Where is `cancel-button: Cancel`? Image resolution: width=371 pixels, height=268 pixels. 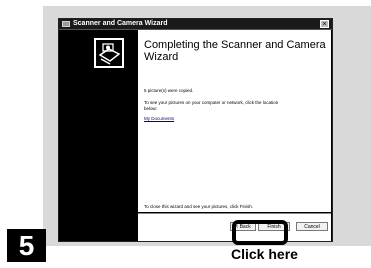
cancel-button: Cancel is located at coordinates (312, 226).